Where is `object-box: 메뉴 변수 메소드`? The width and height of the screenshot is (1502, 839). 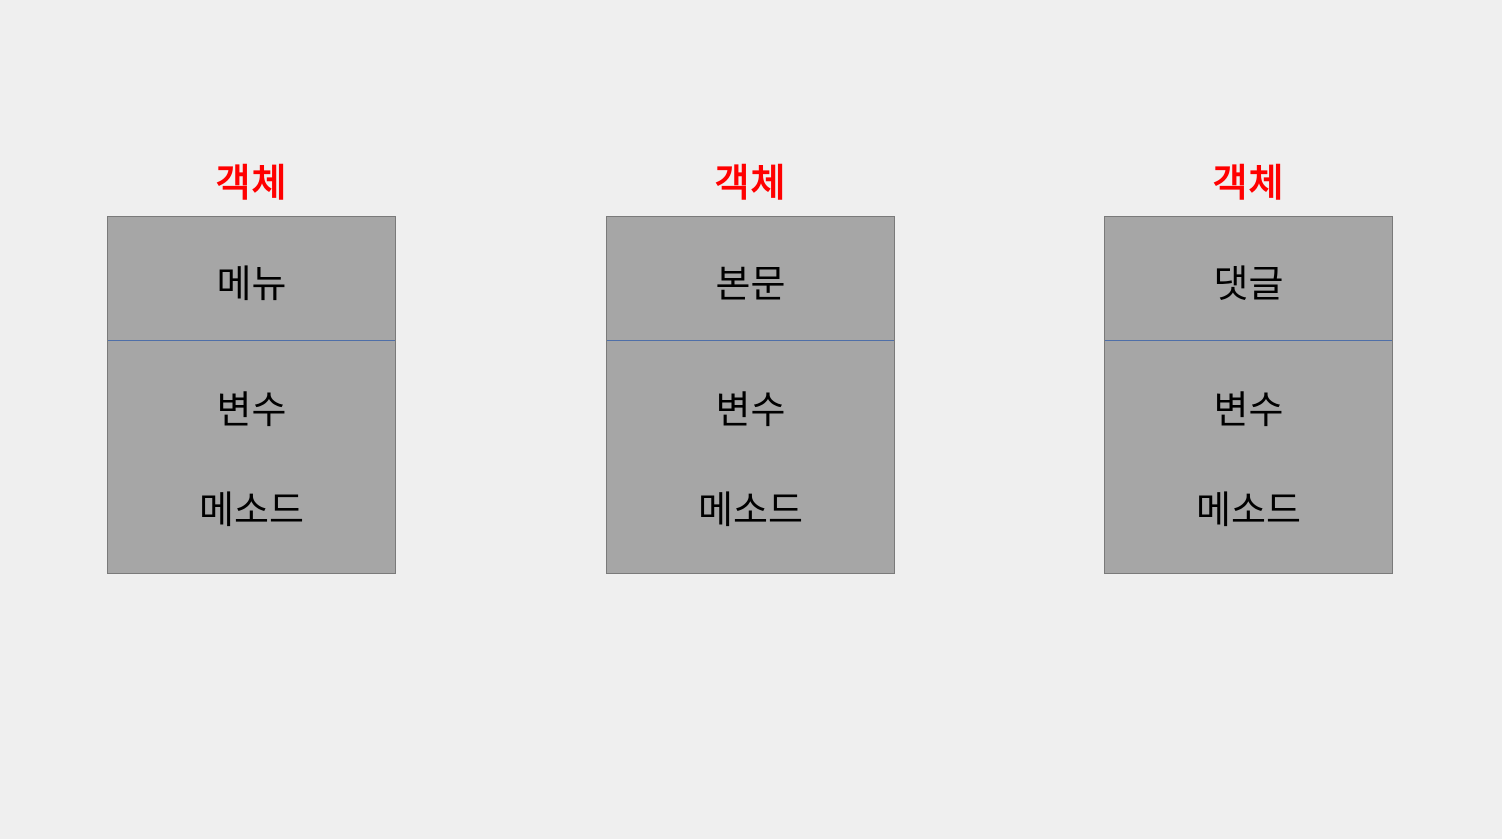
object-box: 메뉴 변수 메소드 is located at coordinates (251, 395).